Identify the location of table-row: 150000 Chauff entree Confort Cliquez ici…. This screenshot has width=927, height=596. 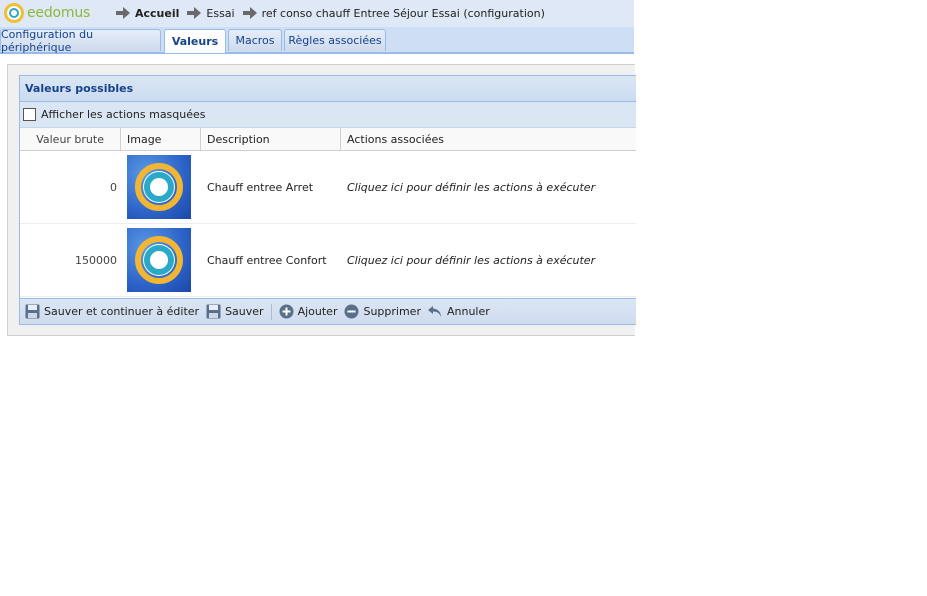
(328, 260).